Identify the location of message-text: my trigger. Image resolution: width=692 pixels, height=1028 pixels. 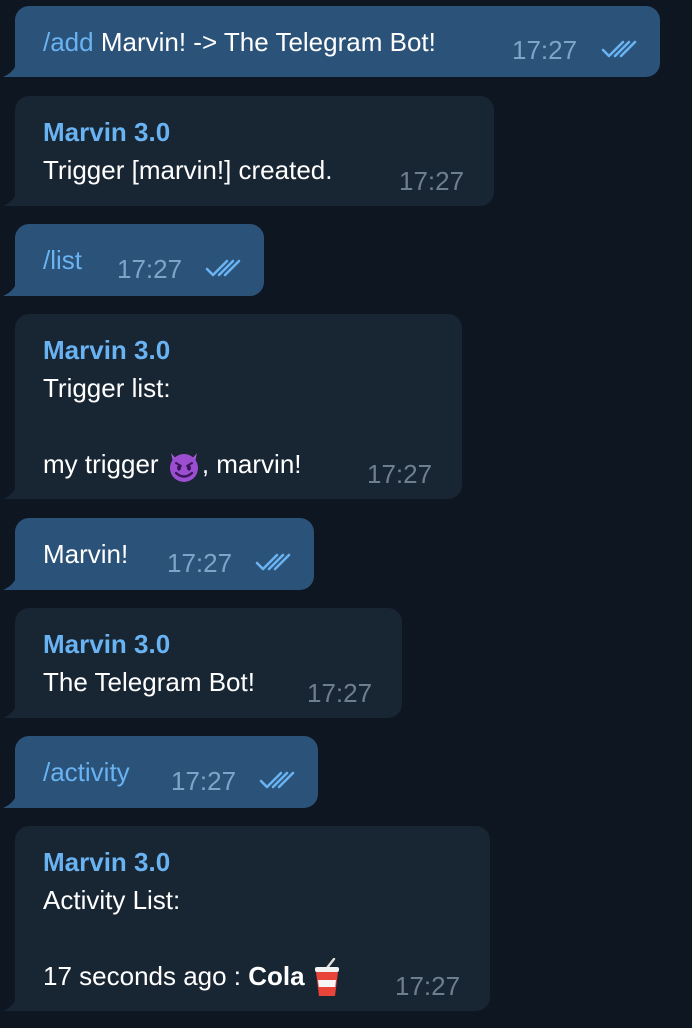
(101, 464).